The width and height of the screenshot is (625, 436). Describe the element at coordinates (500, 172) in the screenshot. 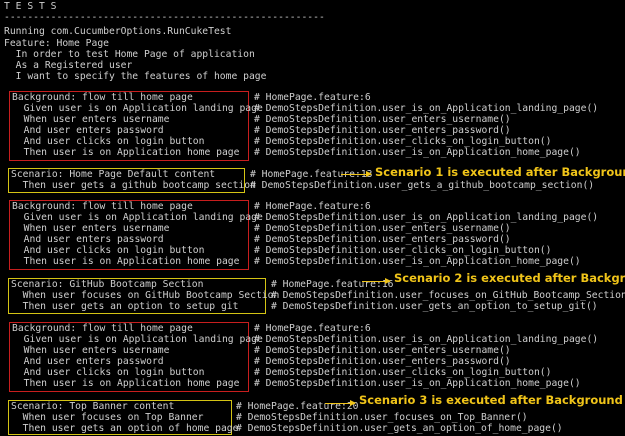

I see `scenario-callout: Scenario 1 is executed after Background` at that location.